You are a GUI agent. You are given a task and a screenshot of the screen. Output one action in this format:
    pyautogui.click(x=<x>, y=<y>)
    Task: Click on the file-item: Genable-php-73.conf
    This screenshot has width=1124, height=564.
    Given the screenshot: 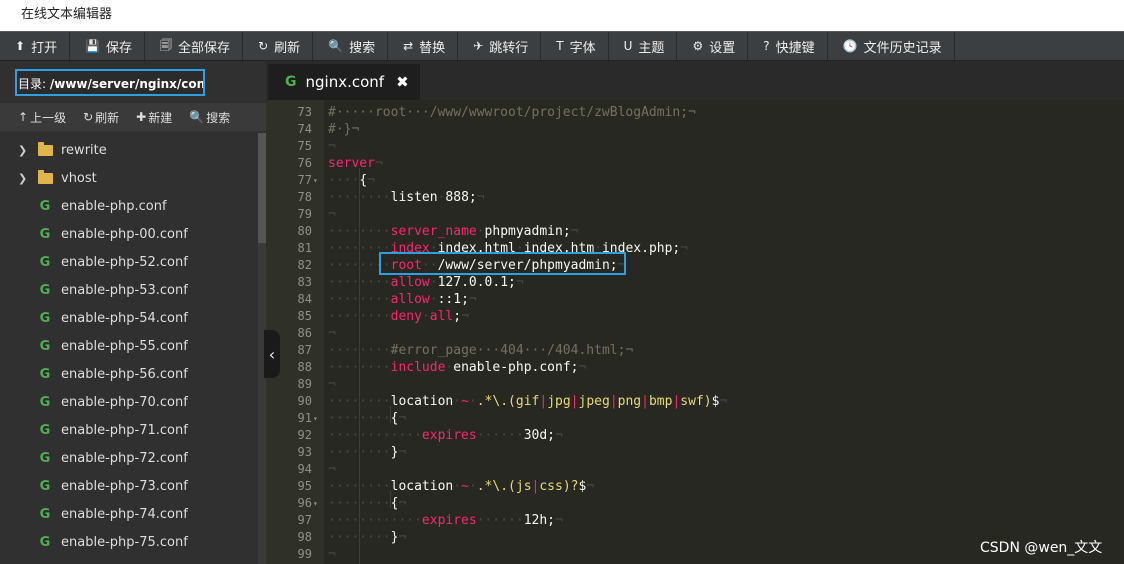 What is the action you would take?
    pyautogui.click(x=129, y=486)
    